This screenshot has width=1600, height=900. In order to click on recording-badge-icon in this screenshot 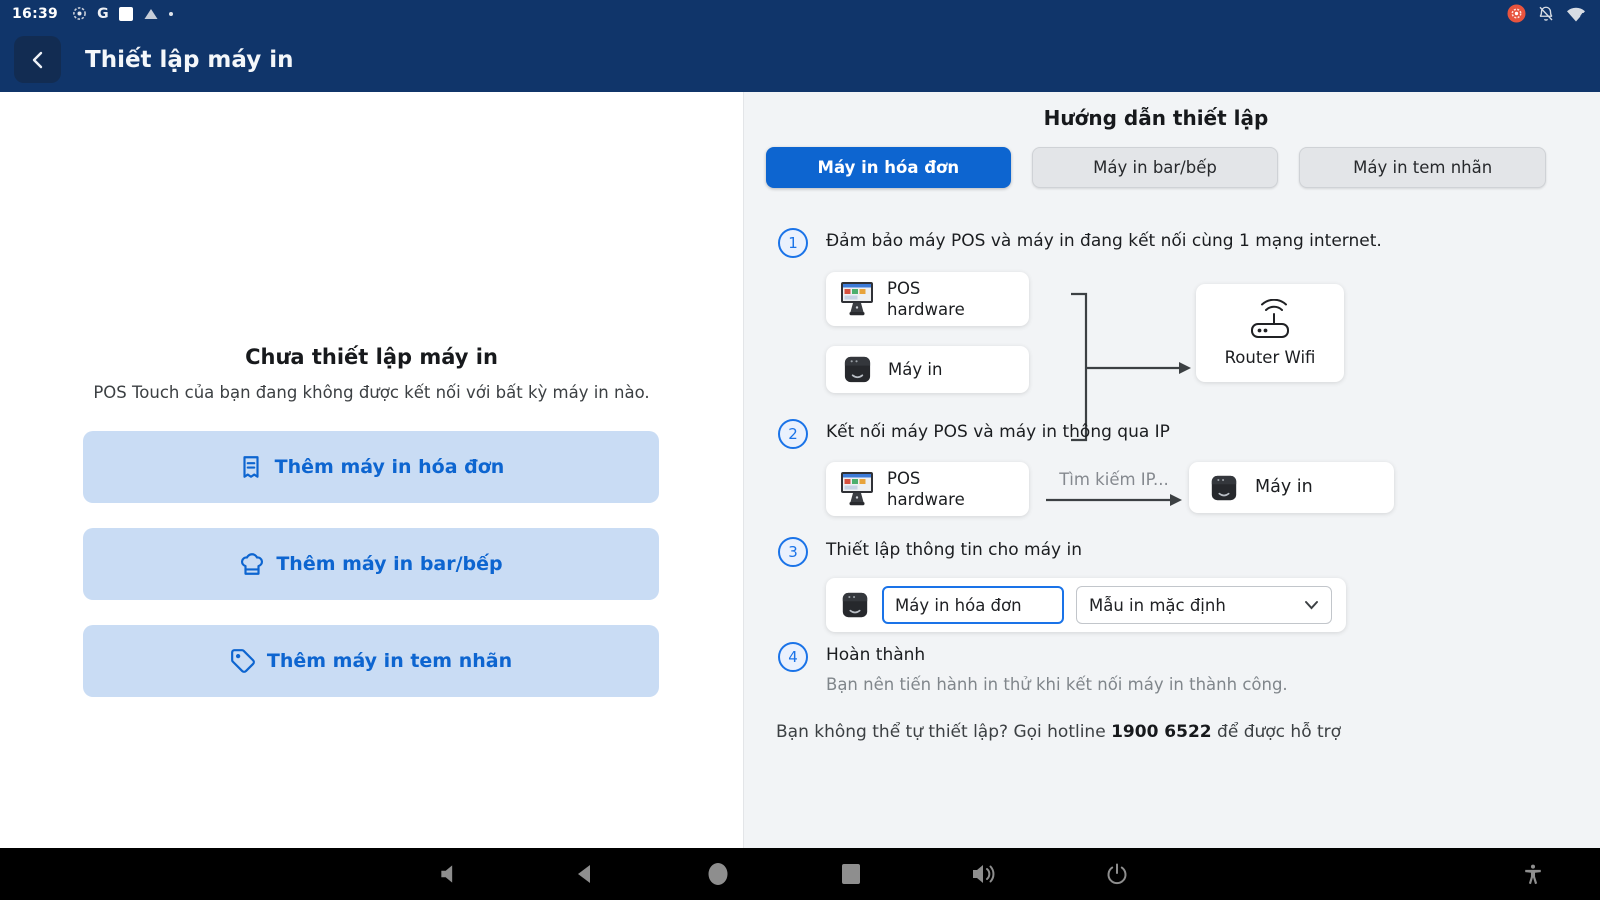, I will do `click(1516, 13)`.